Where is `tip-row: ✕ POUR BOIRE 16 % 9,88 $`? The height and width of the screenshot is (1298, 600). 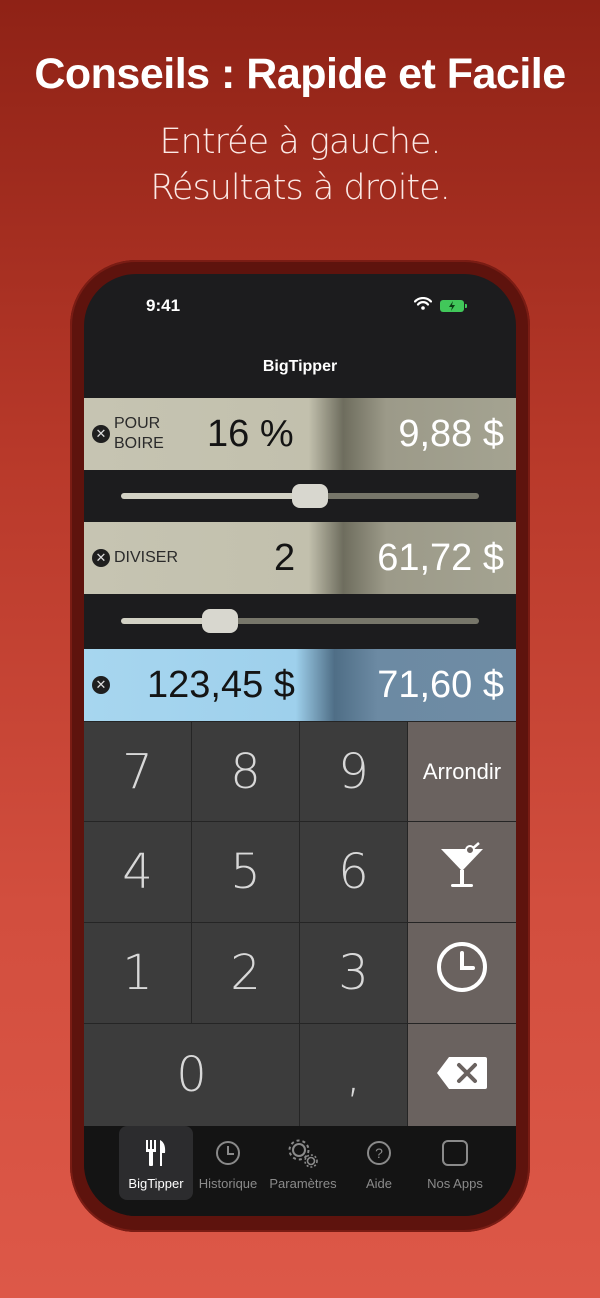
tip-row: ✕ POUR BOIRE 16 % 9,88 $ is located at coordinates (300, 434).